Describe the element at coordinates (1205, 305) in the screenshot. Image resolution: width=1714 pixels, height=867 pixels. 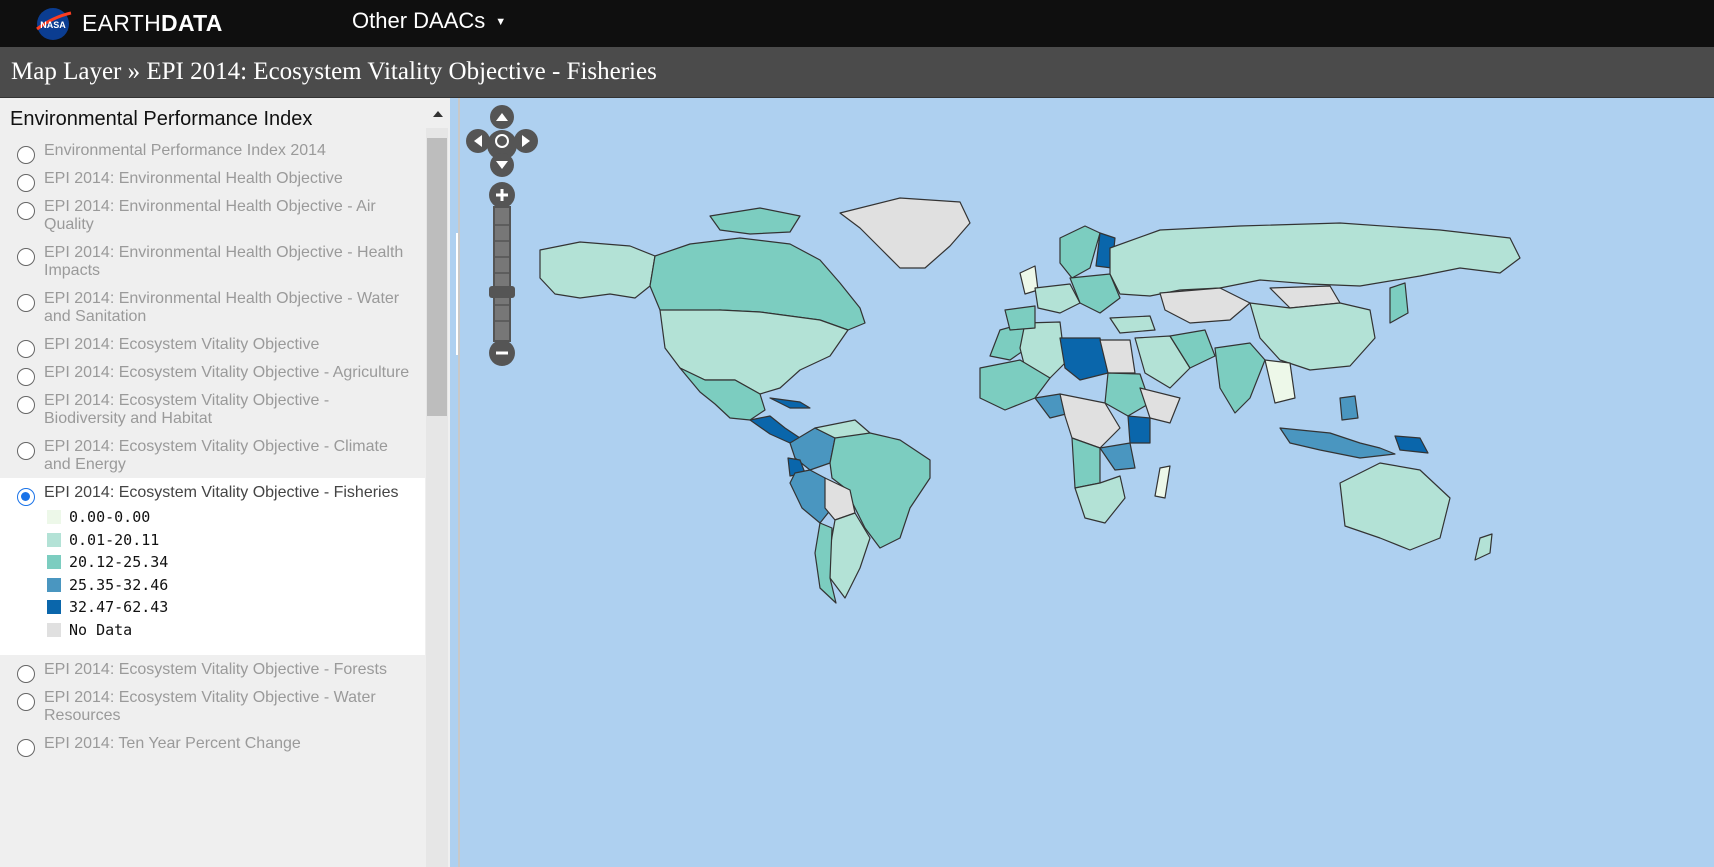
I see `country-kazakhstan` at that location.